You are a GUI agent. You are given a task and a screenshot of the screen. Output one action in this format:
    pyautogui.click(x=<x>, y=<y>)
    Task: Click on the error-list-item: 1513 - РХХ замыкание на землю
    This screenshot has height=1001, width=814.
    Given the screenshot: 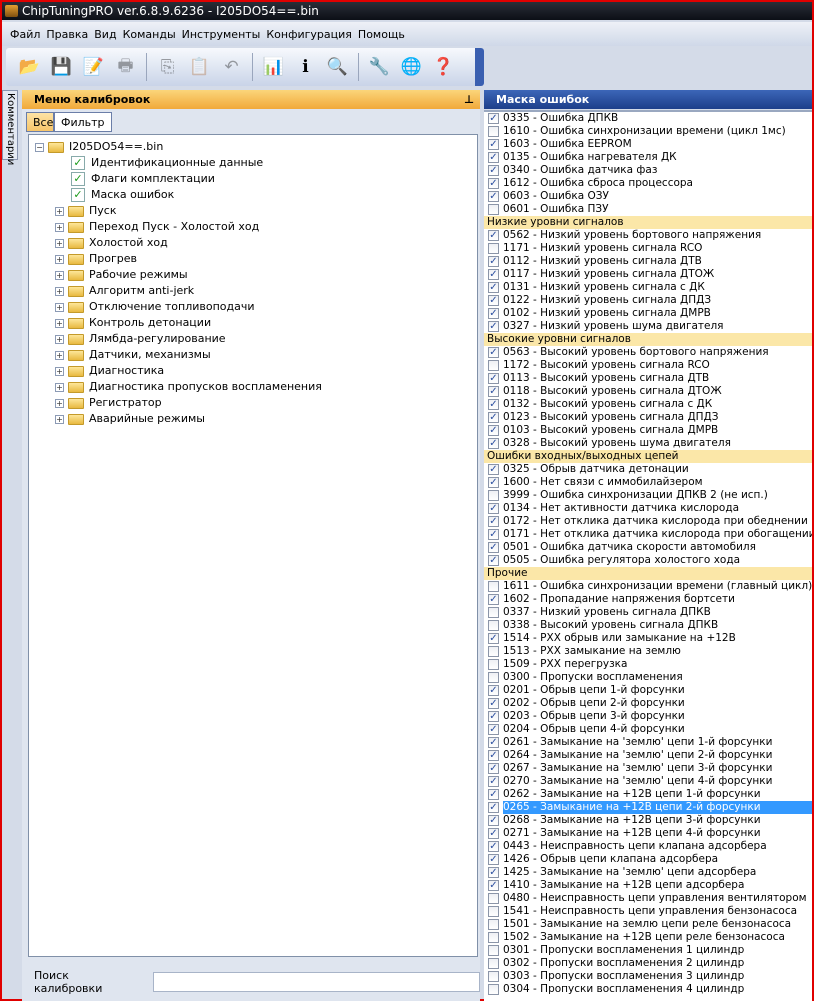 What is the action you would take?
    pyautogui.click(x=648, y=651)
    